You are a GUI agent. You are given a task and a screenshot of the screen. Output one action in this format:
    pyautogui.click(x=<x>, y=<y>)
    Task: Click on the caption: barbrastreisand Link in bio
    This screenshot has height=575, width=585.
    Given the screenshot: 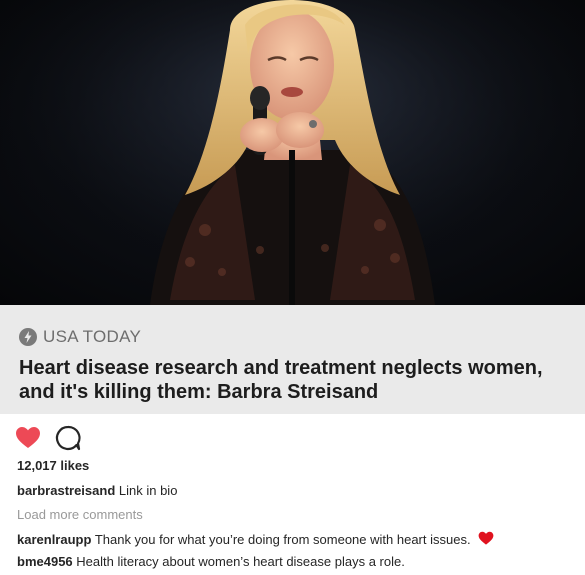 What is the action you would take?
    pyautogui.click(x=97, y=490)
    